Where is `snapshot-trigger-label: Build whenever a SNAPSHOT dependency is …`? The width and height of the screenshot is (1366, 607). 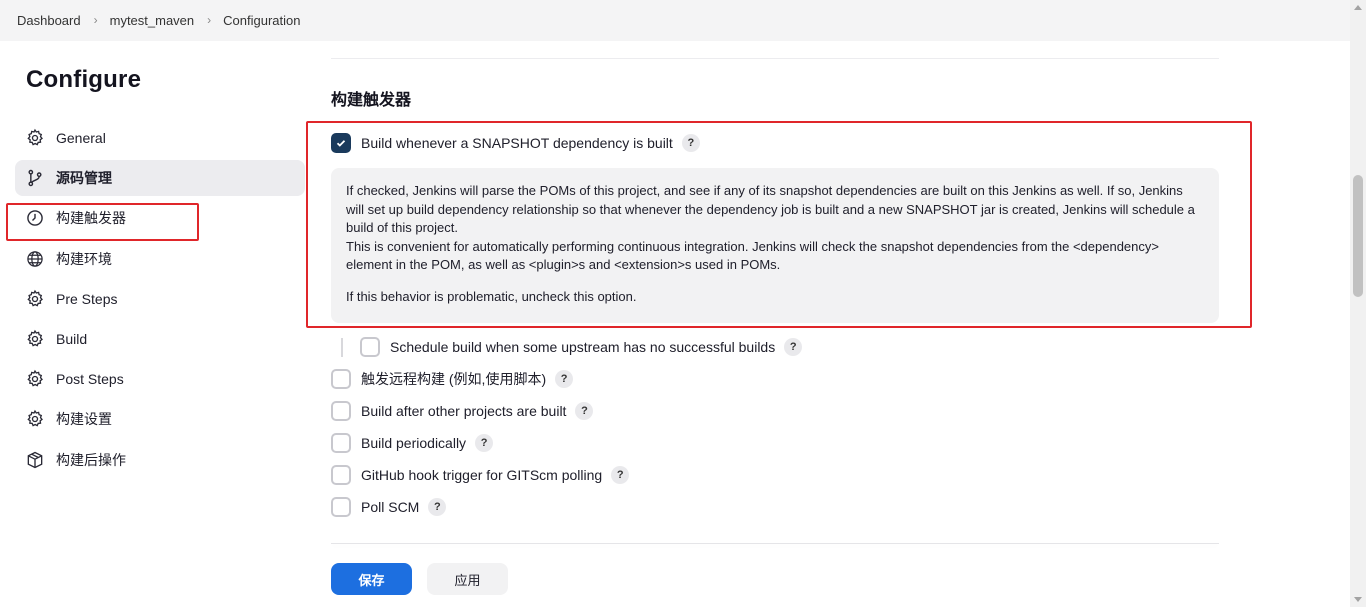 snapshot-trigger-label: Build whenever a SNAPSHOT dependency is … is located at coordinates (517, 143).